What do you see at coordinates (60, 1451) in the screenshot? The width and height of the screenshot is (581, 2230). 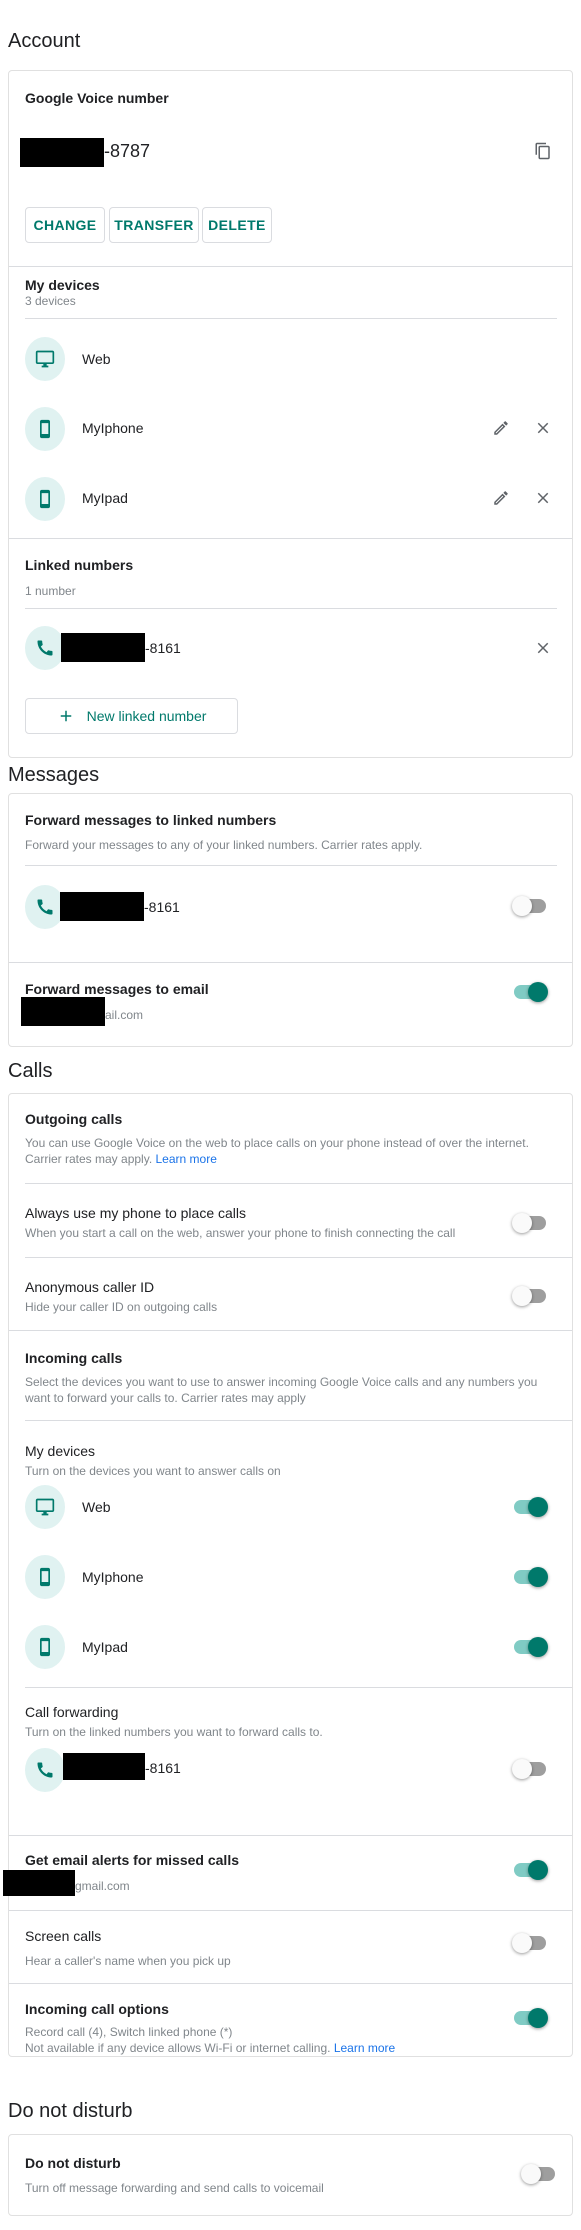 I see `incoming-devices-title: My devices` at bounding box center [60, 1451].